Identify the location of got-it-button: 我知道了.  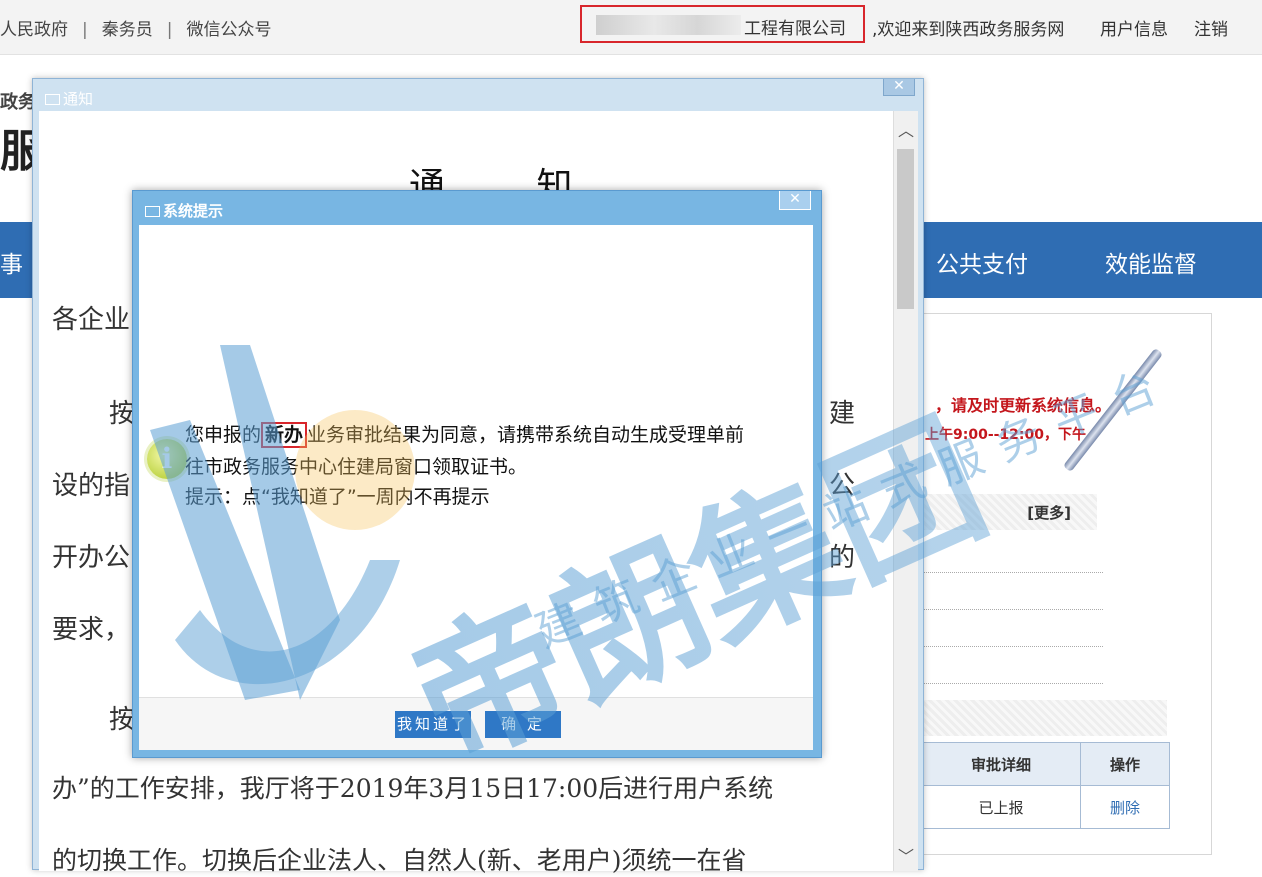
(433, 724).